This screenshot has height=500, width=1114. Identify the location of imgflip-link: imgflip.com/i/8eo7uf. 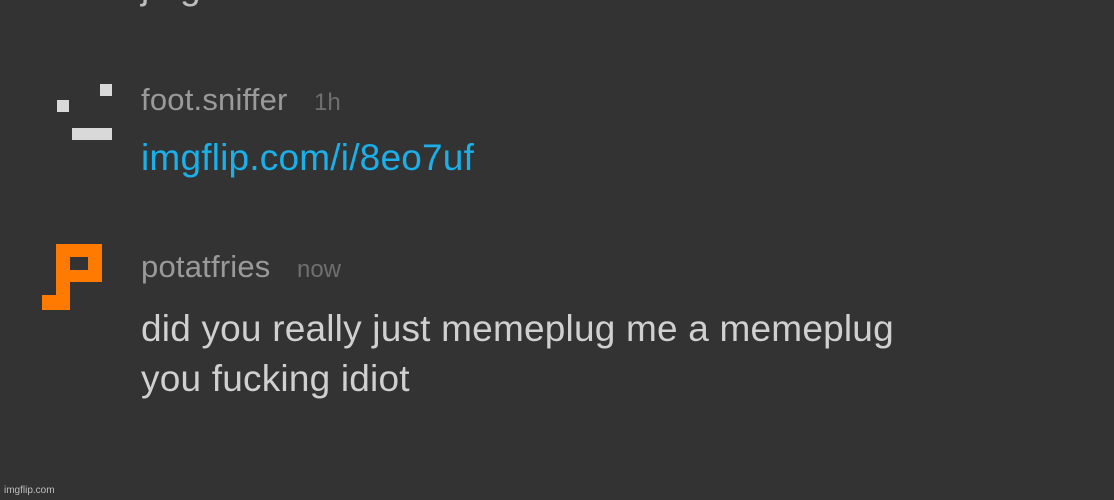
(307, 157).